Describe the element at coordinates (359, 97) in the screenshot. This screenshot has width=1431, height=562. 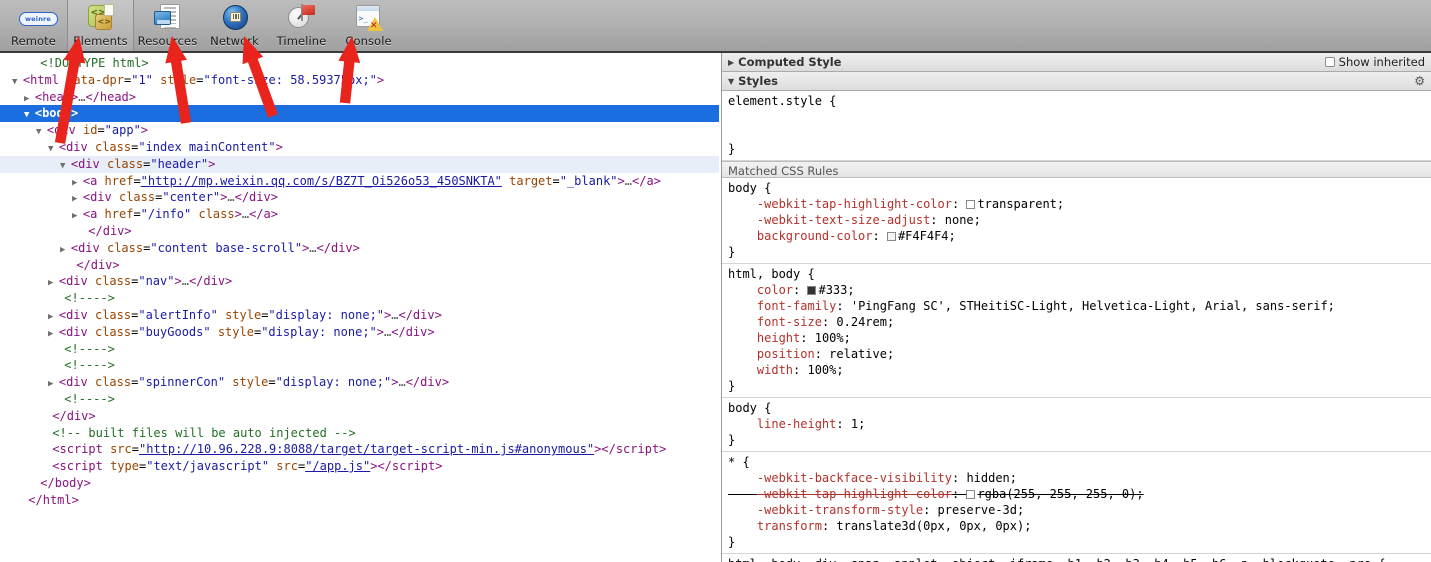
I see `dom-node-row: ▶ <head>…</head>` at that location.